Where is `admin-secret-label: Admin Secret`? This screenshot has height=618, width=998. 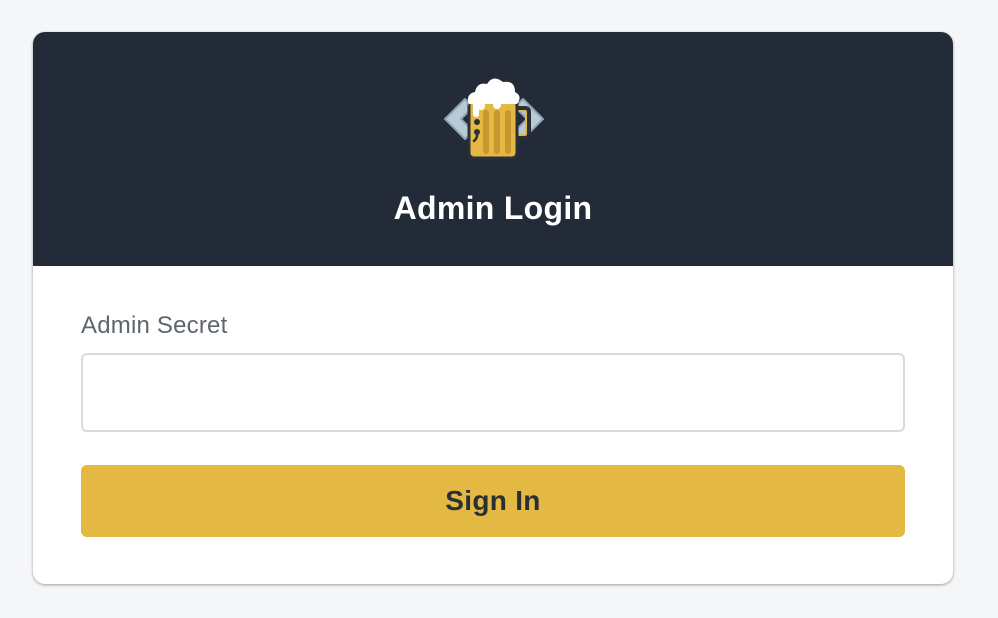
admin-secret-label: Admin Secret is located at coordinates (154, 325).